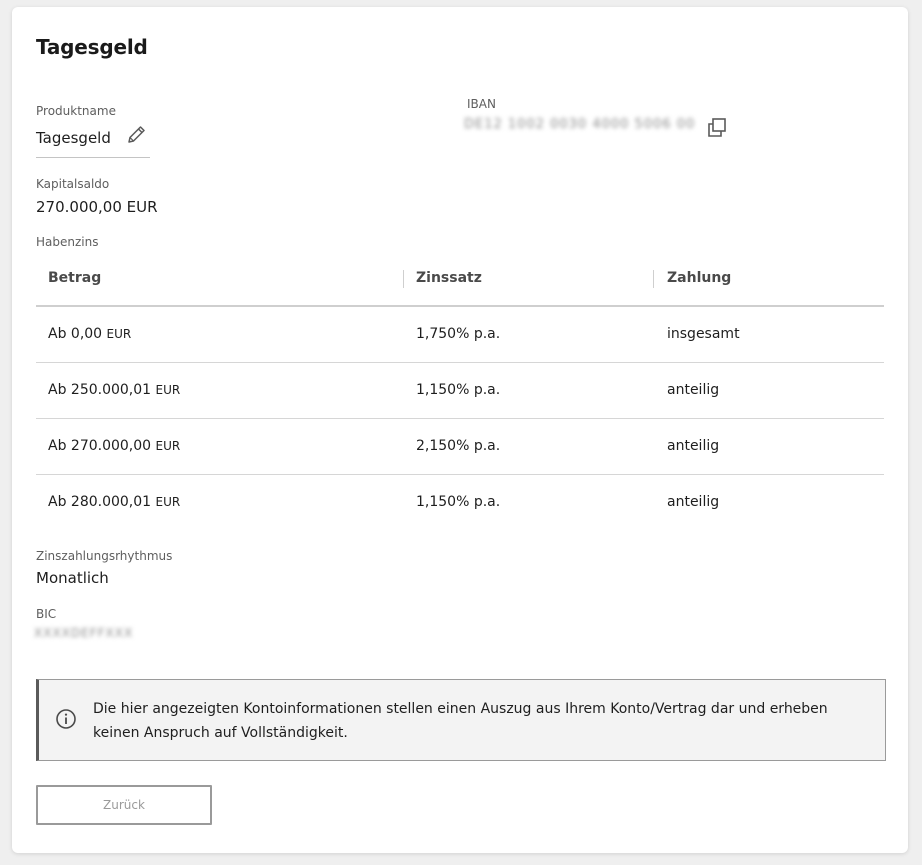 The width and height of the screenshot is (922, 865). What do you see at coordinates (73, 138) in the screenshot?
I see `product-name-value: Tagesgeld` at bounding box center [73, 138].